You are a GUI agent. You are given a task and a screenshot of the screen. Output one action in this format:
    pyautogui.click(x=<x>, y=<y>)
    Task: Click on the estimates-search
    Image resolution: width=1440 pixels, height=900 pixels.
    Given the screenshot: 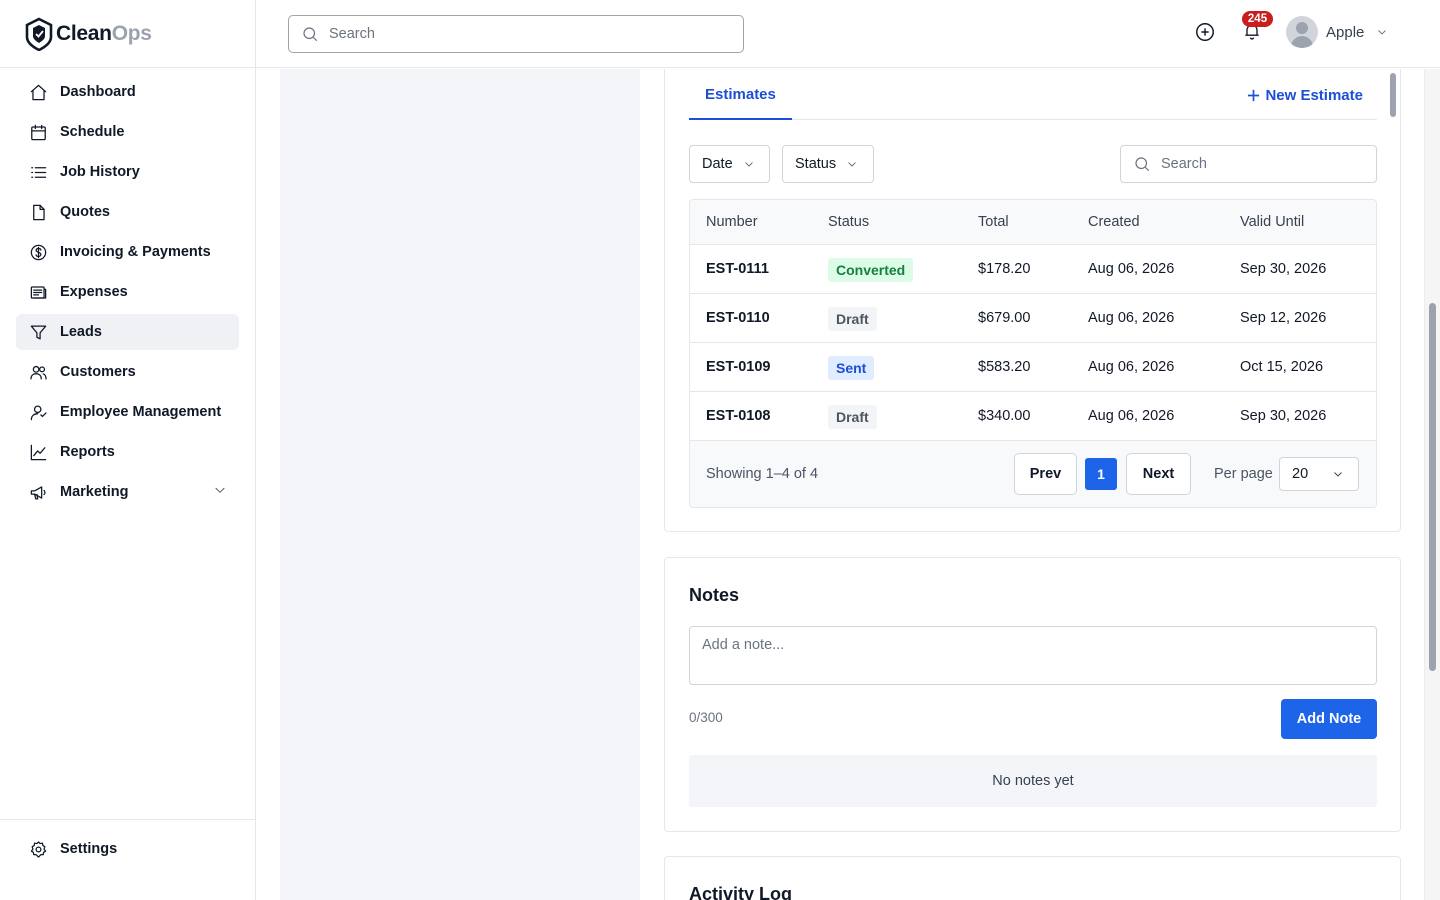 What is the action you would take?
    pyautogui.click(x=1248, y=164)
    